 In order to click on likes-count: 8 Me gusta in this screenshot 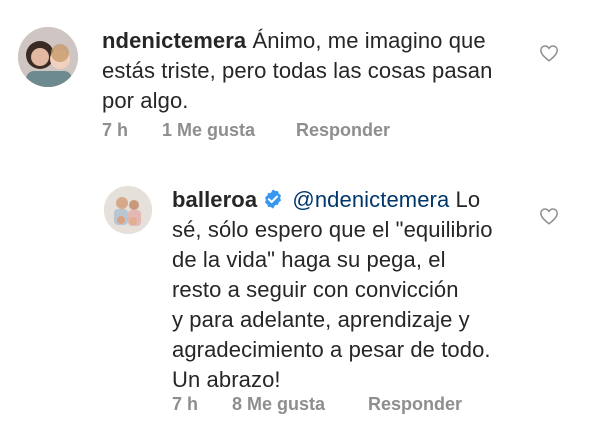, I will do `click(300, 404)`.